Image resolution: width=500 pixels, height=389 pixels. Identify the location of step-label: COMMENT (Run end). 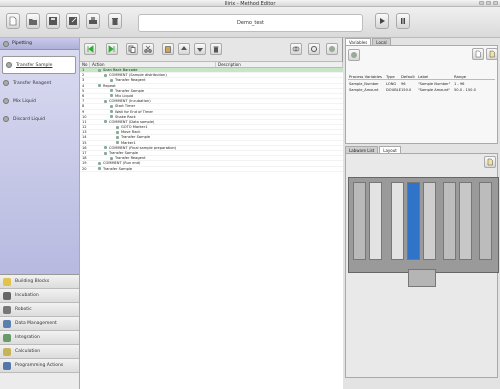
(122, 163).